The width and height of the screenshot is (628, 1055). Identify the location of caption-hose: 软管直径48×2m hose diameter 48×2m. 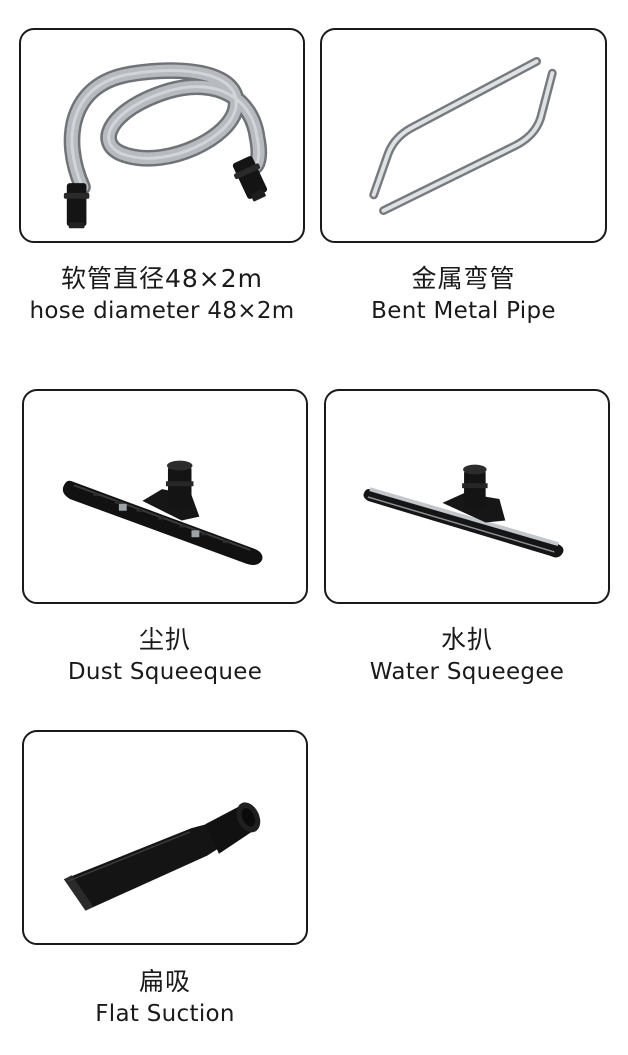
(162, 295).